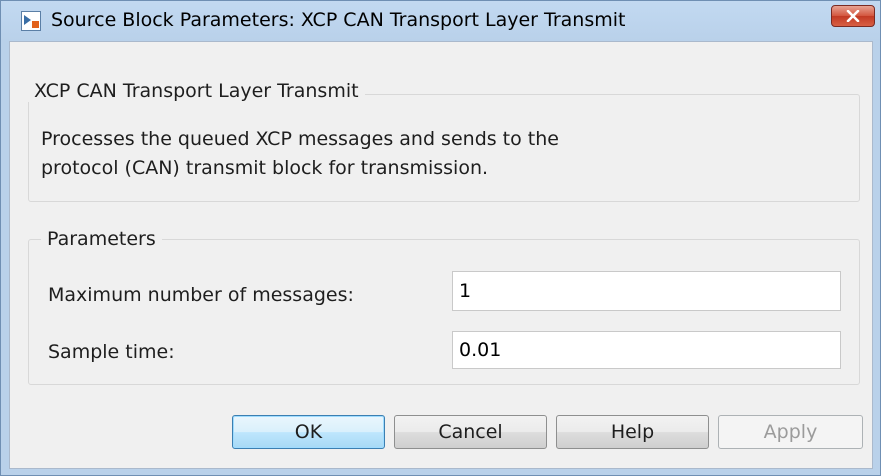 This screenshot has height=476, width=881. I want to click on max-messages-label: Maximum number of messages:, so click(201, 295).